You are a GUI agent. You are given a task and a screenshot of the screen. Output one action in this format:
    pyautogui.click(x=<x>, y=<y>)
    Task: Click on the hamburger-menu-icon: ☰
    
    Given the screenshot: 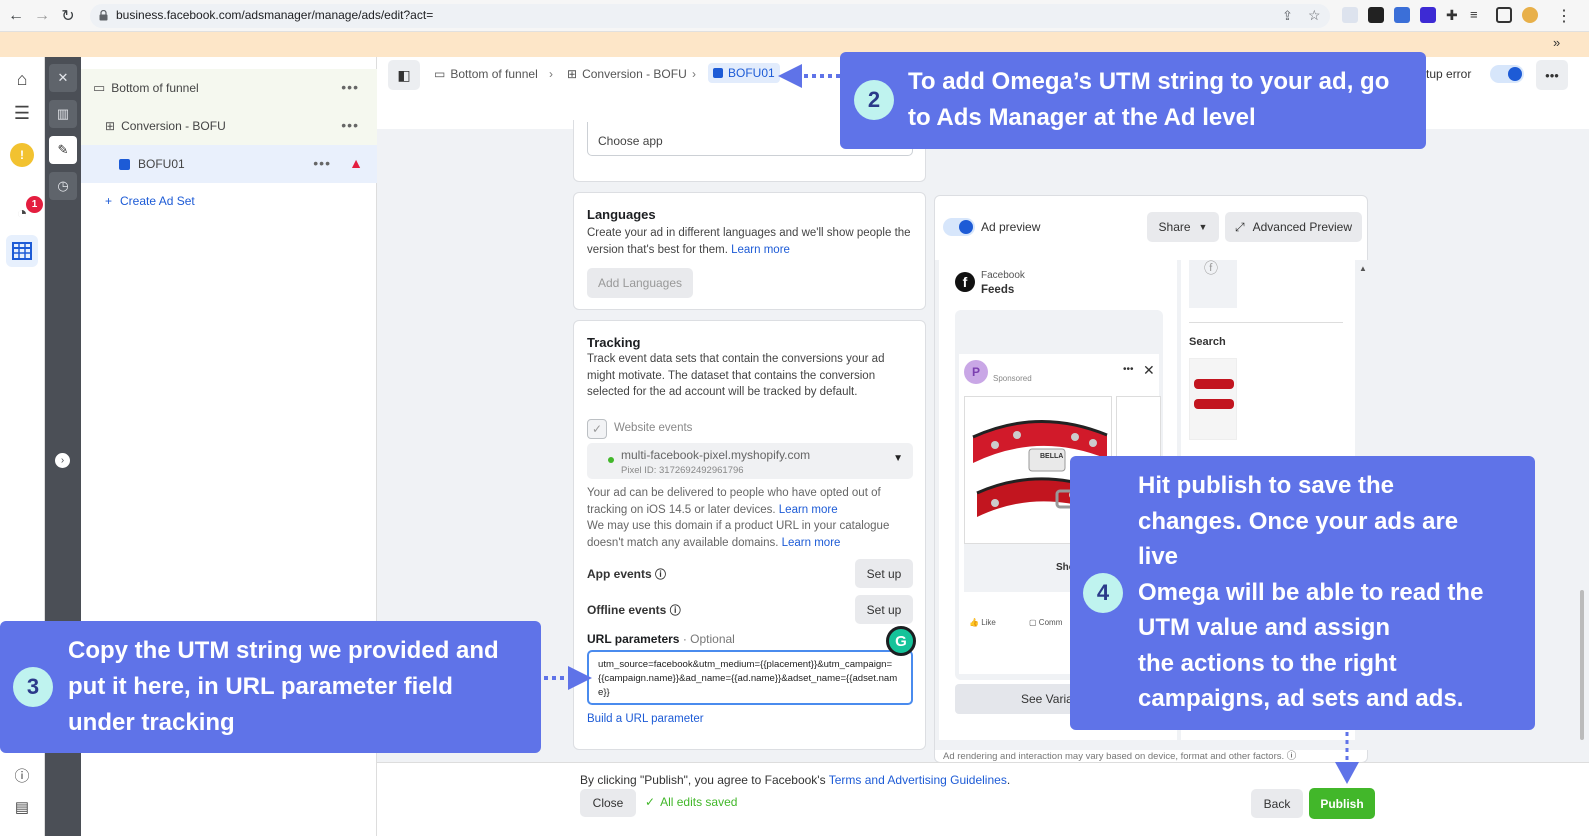 What is the action you would take?
    pyautogui.click(x=22, y=113)
    